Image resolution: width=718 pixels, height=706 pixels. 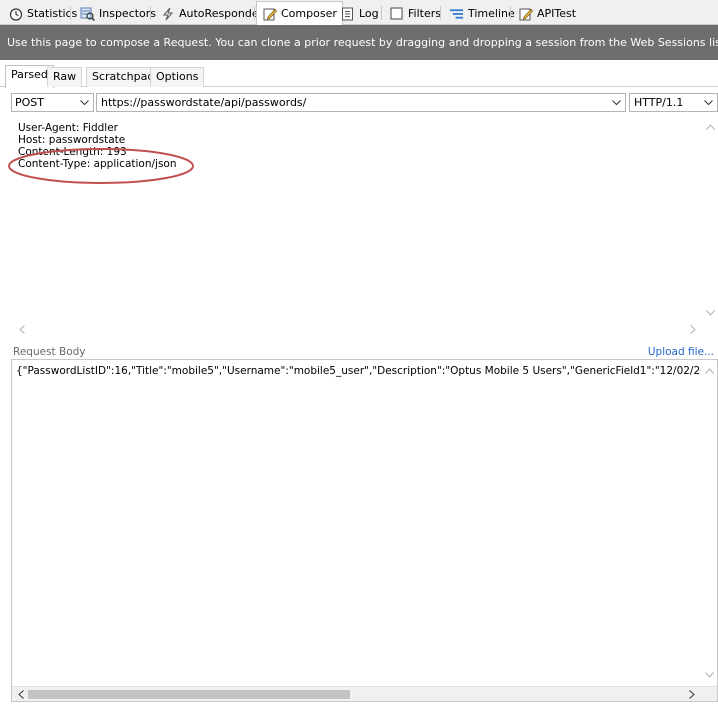 I want to click on url-value: https://passwordstate/api/passwords/, so click(x=204, y=102).